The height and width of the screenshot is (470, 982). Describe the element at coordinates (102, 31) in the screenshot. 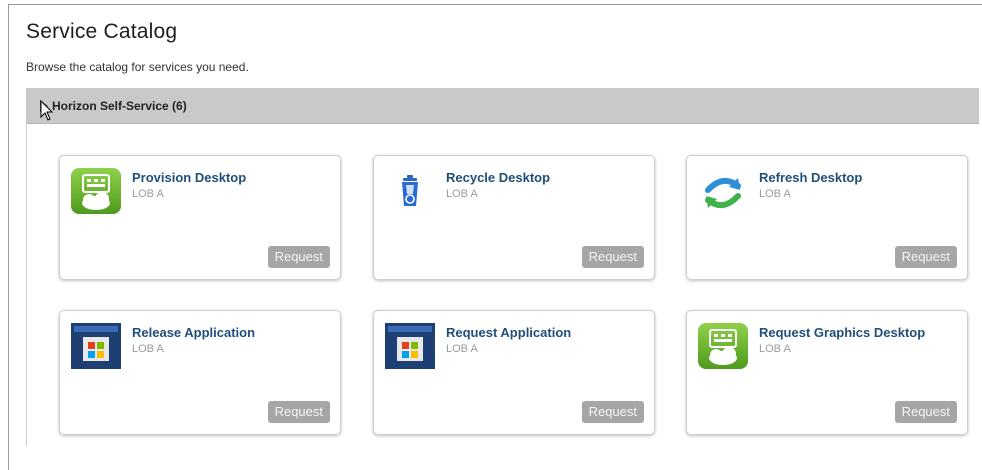

I see `page-title: Service Catalog` at that location.